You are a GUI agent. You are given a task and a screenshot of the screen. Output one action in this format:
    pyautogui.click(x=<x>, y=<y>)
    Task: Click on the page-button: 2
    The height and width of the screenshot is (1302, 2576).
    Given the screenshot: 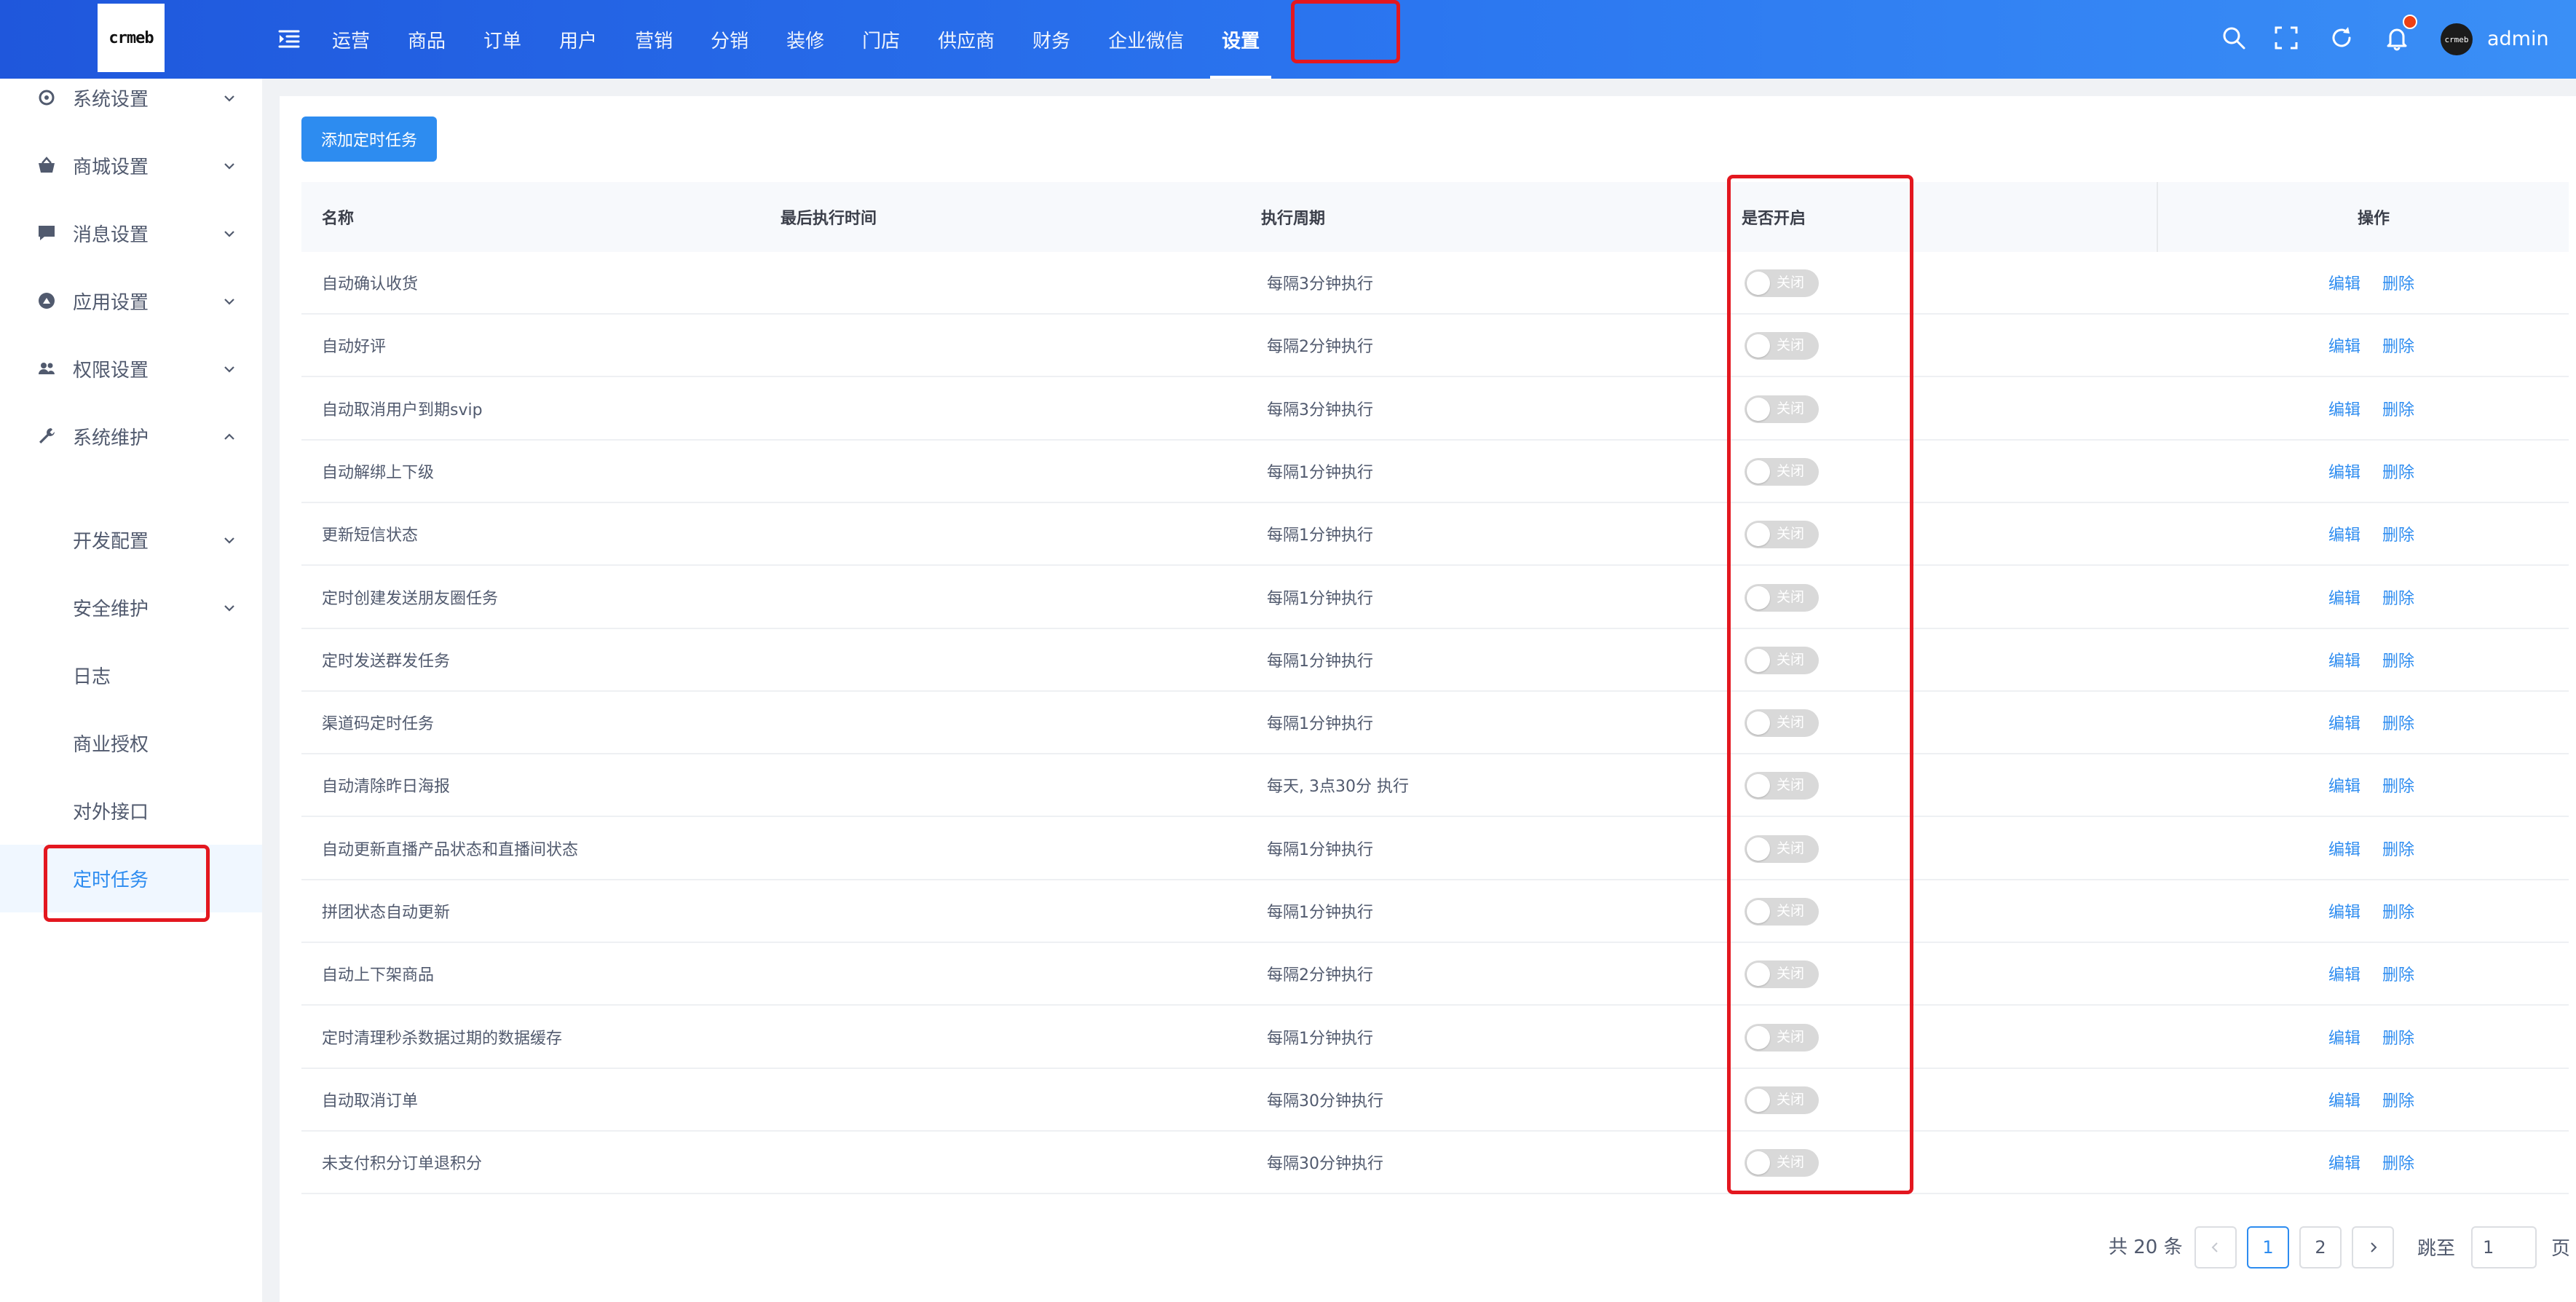 What is the action you would take?
    pyautogui.click(x=2321, y=1247)
    